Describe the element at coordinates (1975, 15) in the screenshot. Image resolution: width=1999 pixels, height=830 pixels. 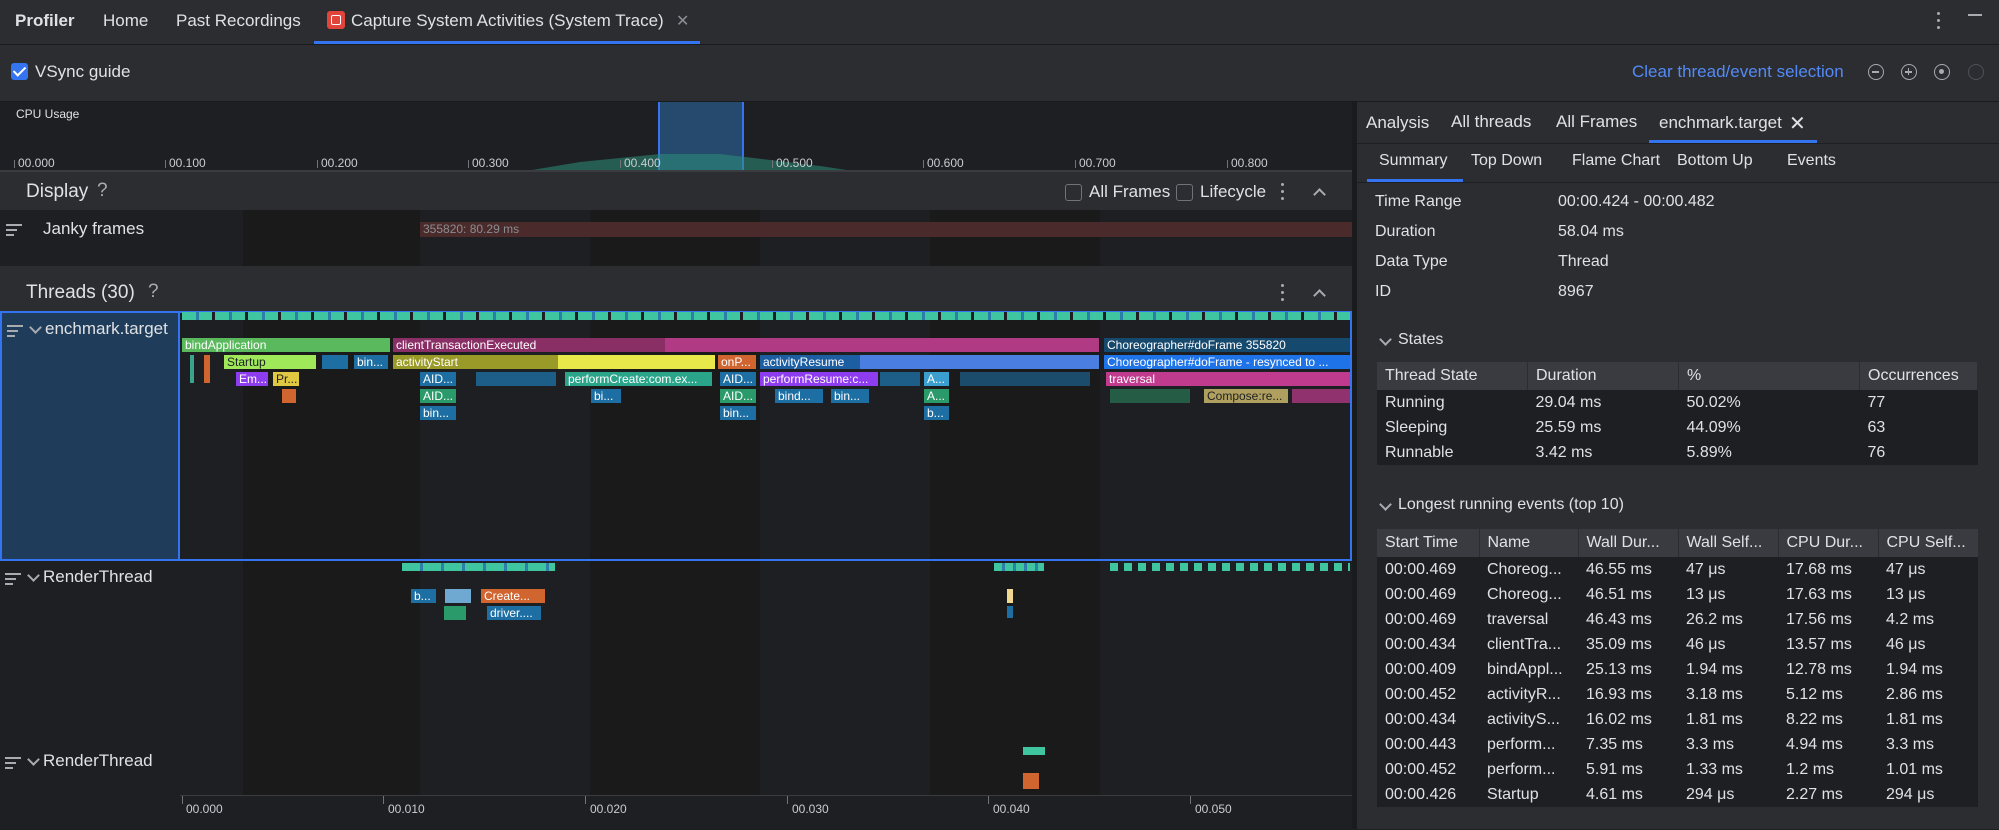
I see `minimize-icon` at that location.